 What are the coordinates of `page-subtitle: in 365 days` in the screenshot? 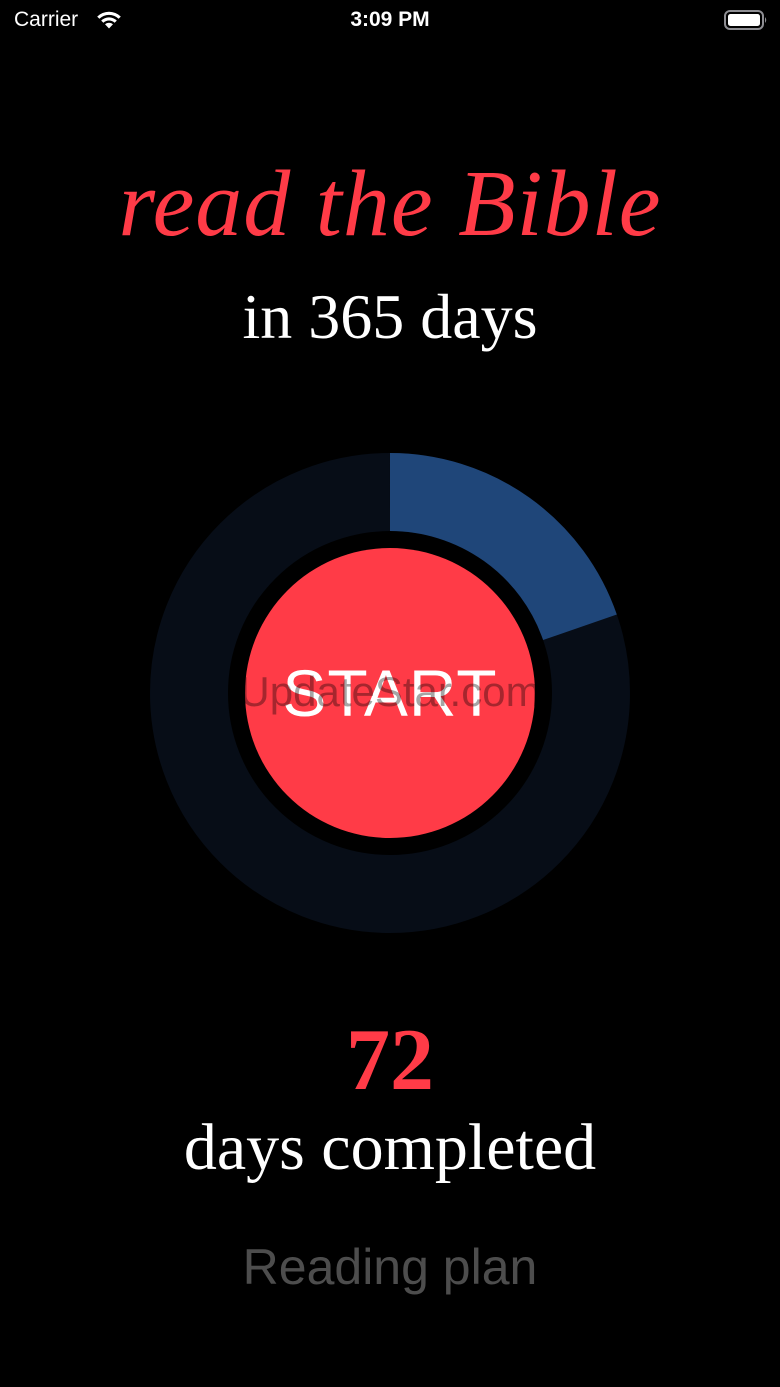 It's located at (390, 316).